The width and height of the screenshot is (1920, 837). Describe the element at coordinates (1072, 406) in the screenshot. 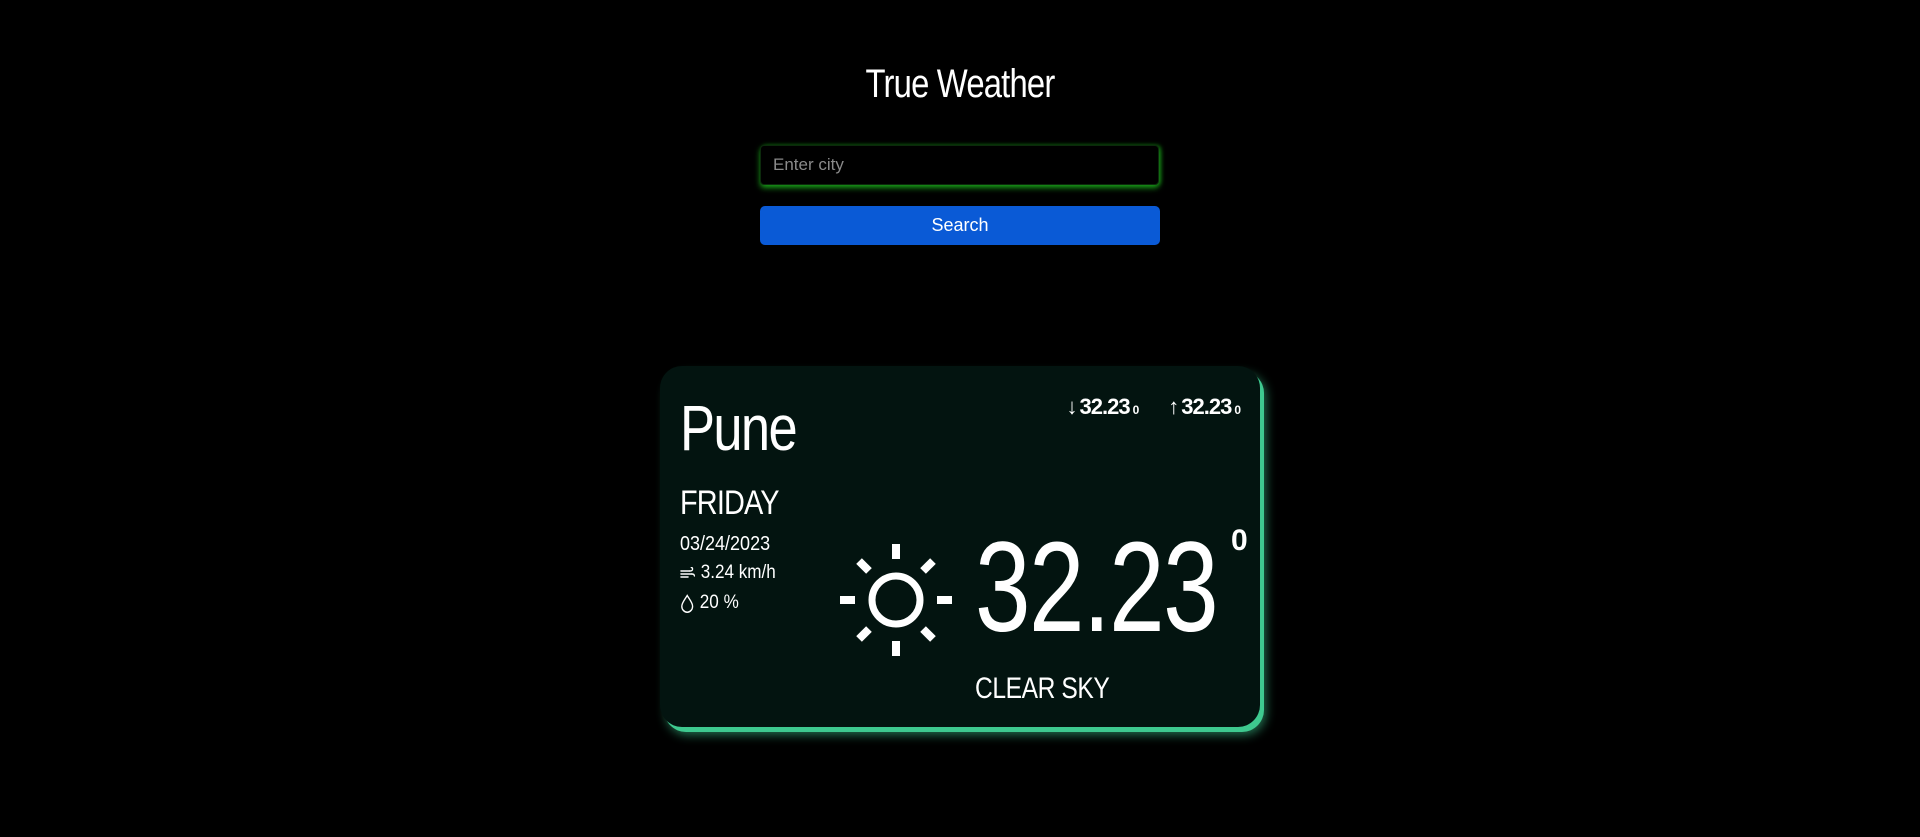

I see `arrow-down-icon: ↓` at that location.